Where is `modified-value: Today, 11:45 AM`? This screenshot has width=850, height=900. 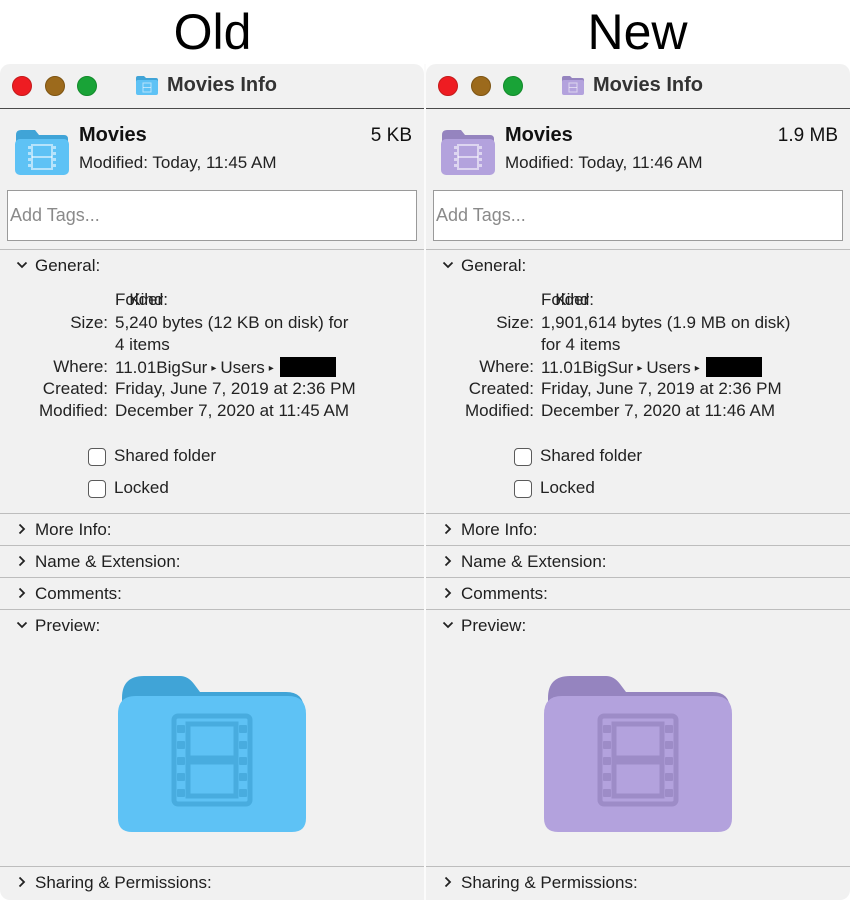 modified-value: Today, 11:45 AM is located at coordinates (214, 162).